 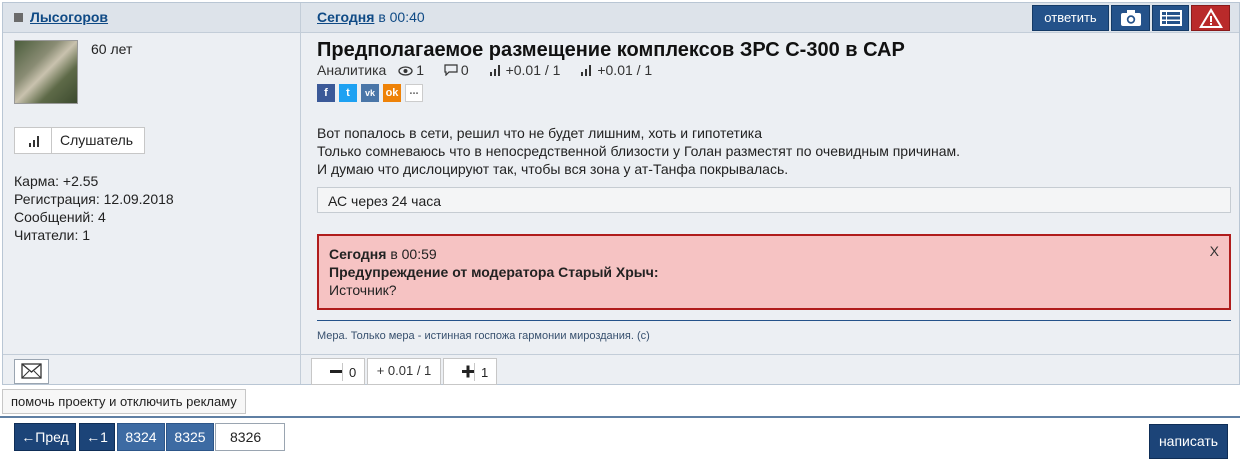 What do you see at coordinates (52, 235) in the screenshot?
I see `user-readers: Читатели: 1` at bounding box center [52, 235].